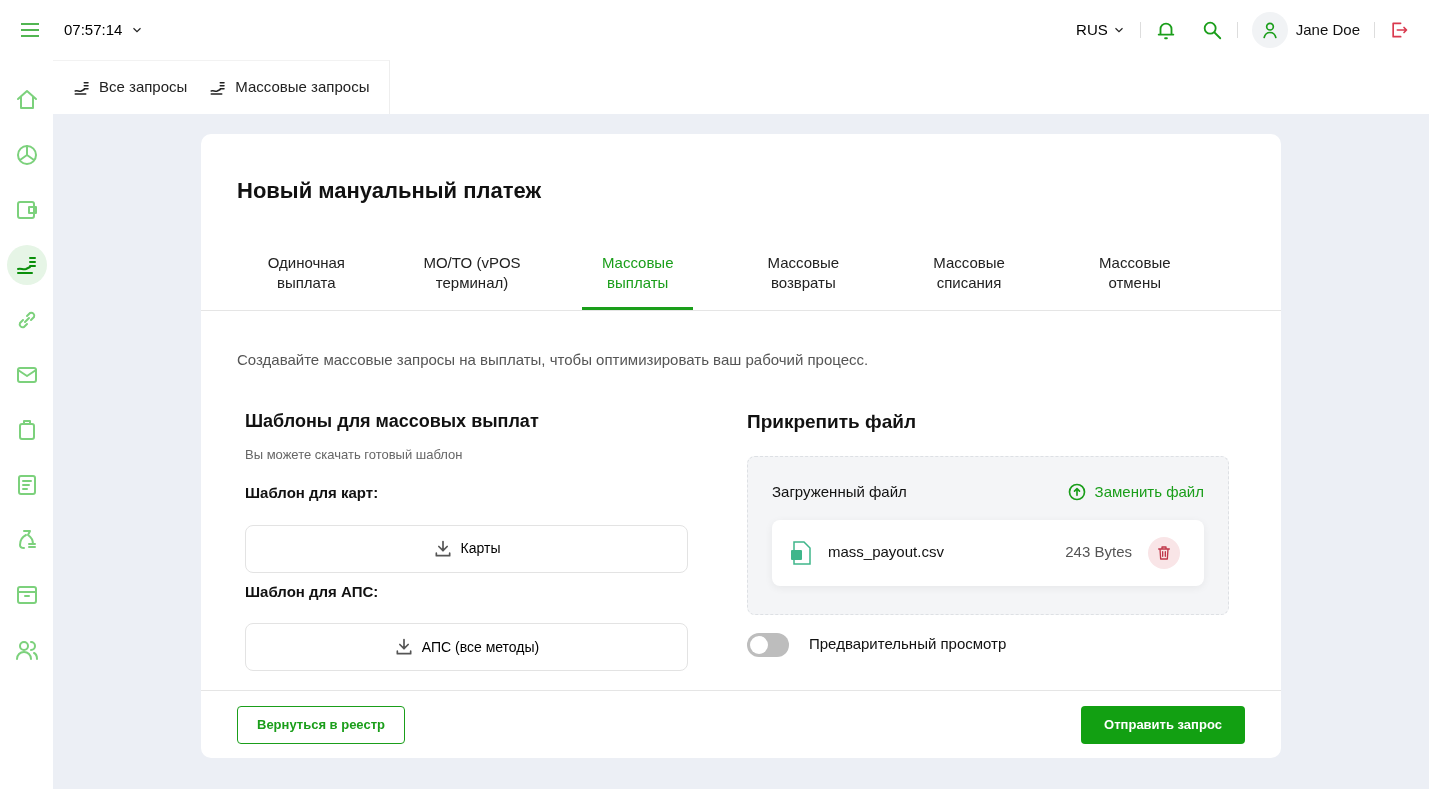  I want to click on page-title: Новый мануальный платеж, so click(389, 191).